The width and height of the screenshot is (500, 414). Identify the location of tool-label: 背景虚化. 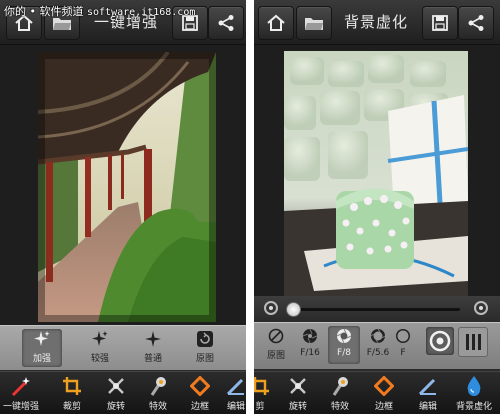
(473, 407).